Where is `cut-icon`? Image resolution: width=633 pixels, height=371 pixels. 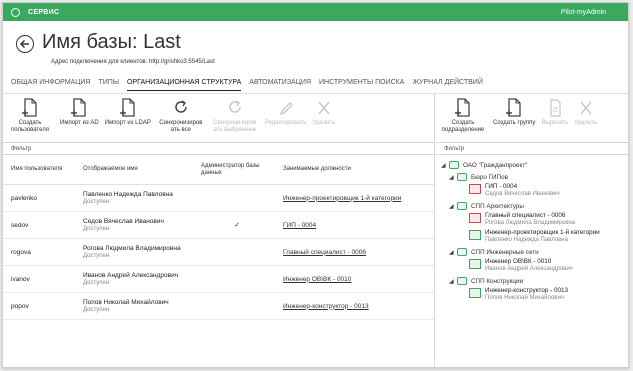 cut-icon is located at coordinates (555, 108).